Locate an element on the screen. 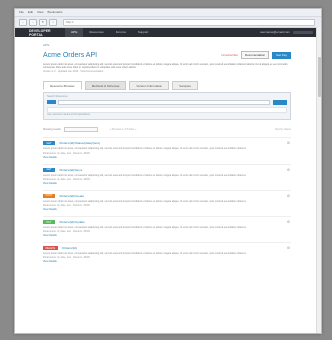 The image size is (332, 340). results-filter-select is located at coordinates (80, 130).